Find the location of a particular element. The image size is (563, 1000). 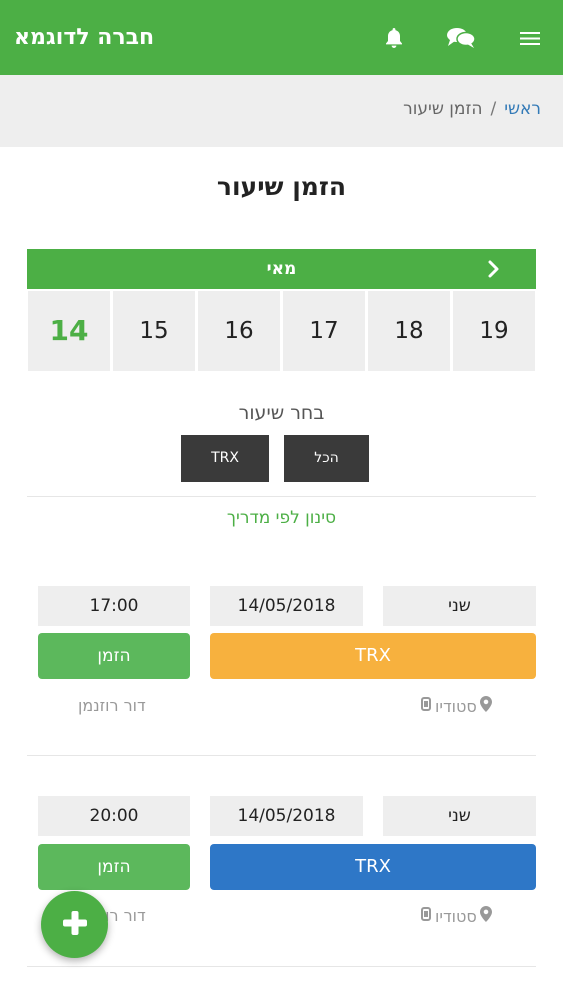

breadcrumb-home-link: ראשי is located at coordinates (522, 109).